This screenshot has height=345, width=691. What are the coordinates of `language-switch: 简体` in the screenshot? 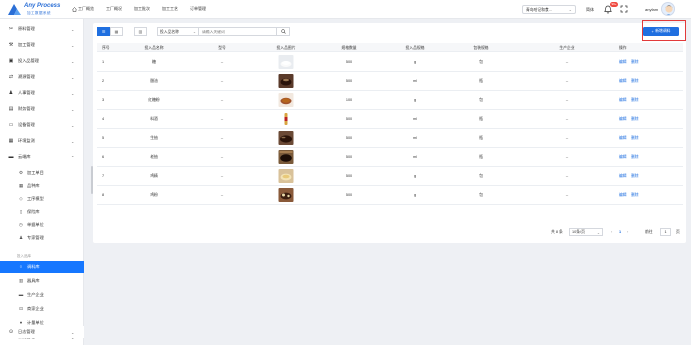 It's located at (590, 10).